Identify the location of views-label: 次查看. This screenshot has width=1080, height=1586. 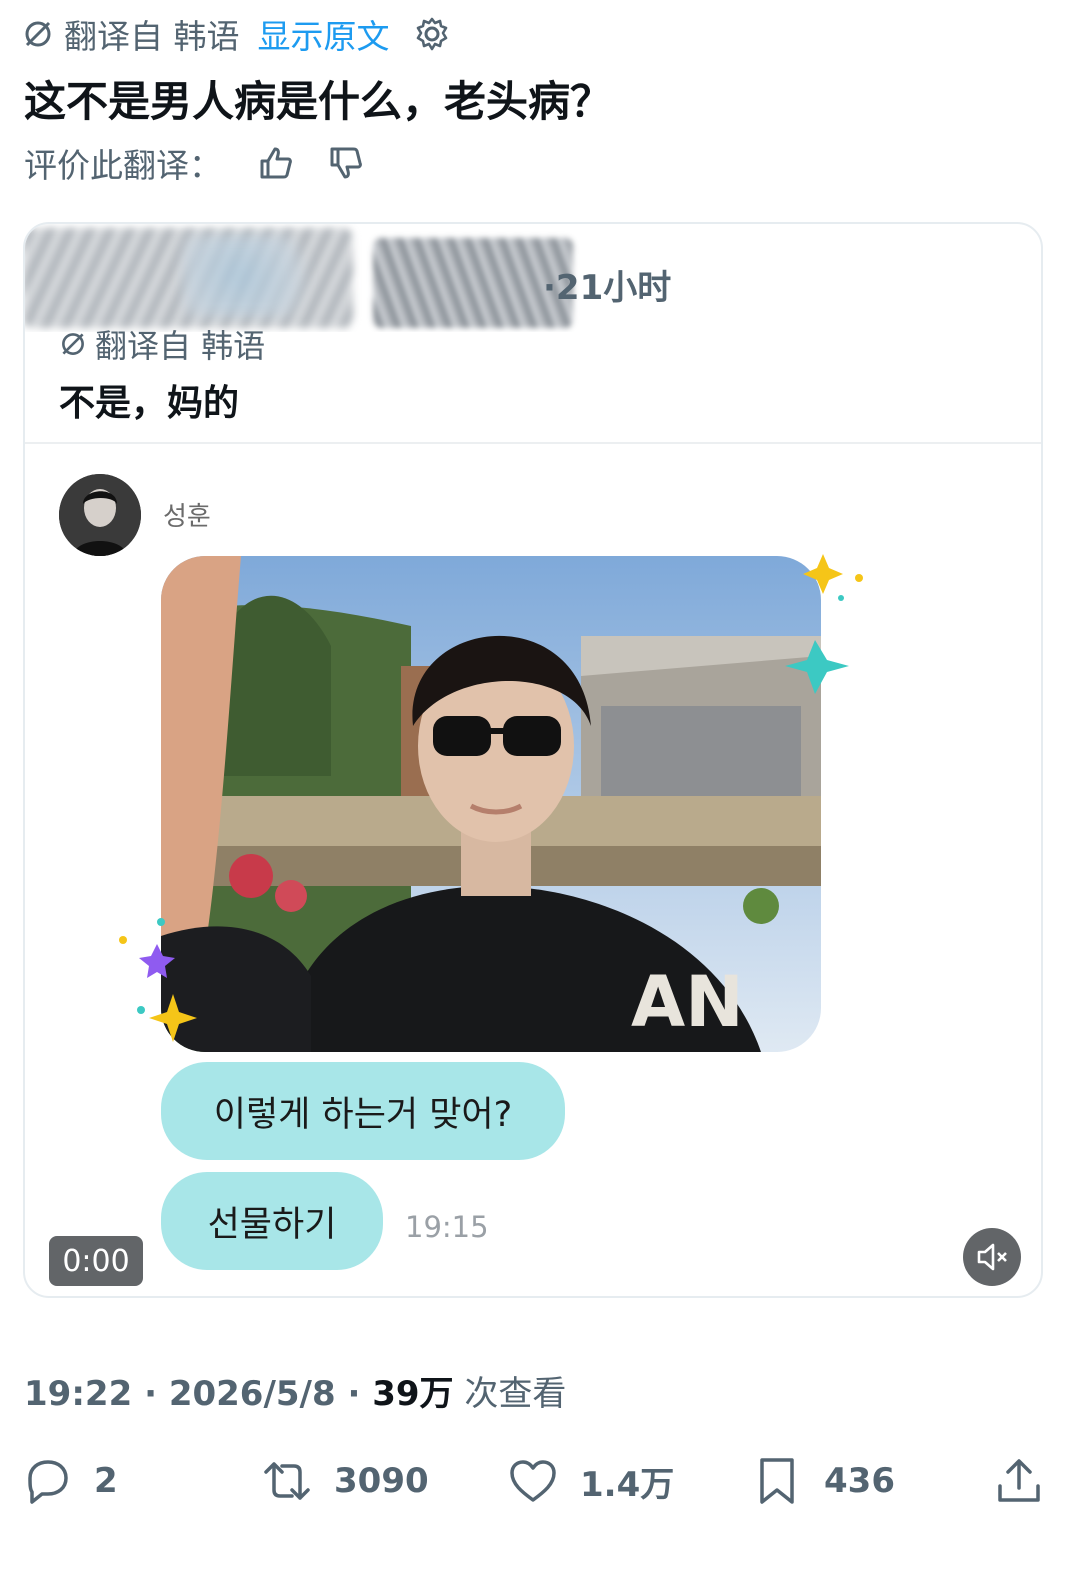
(515, 1394).